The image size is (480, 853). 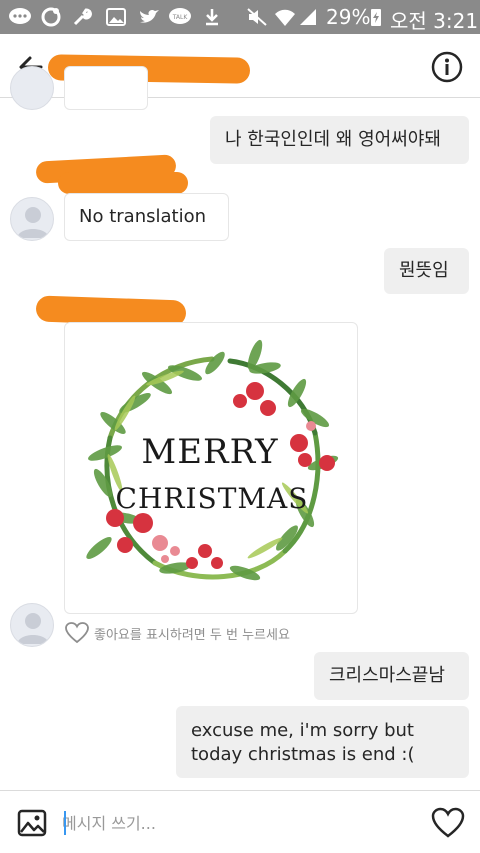 I want to click on message-text: No translation, so click(x=142, y=216).